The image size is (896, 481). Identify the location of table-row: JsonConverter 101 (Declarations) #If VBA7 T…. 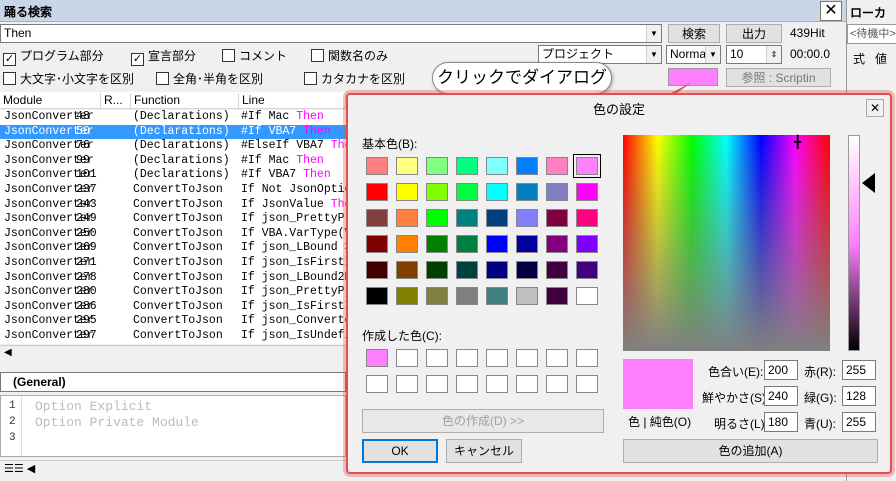
(173, 175).